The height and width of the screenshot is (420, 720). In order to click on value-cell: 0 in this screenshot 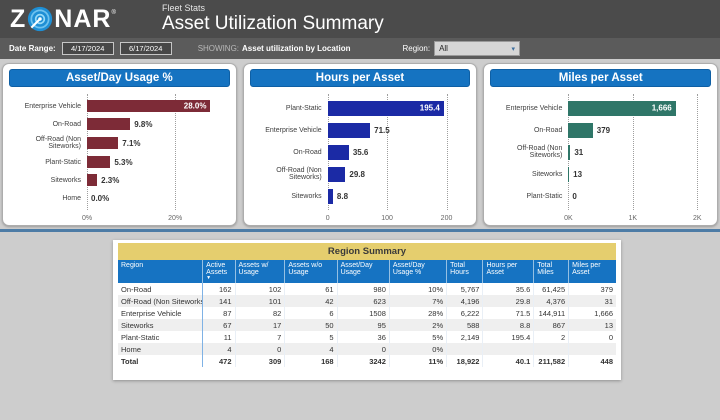, I will do `click(592, 337)`.